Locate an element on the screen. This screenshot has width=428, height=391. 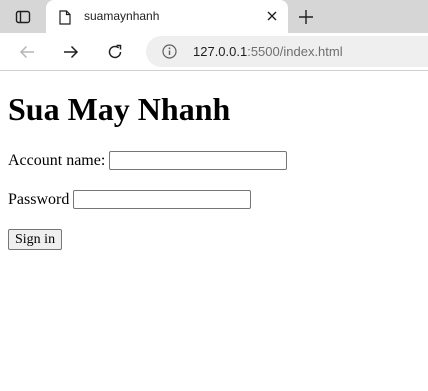
address-bar: 127.0.0.1:5500/index.html is located at coordinates (287, 51).